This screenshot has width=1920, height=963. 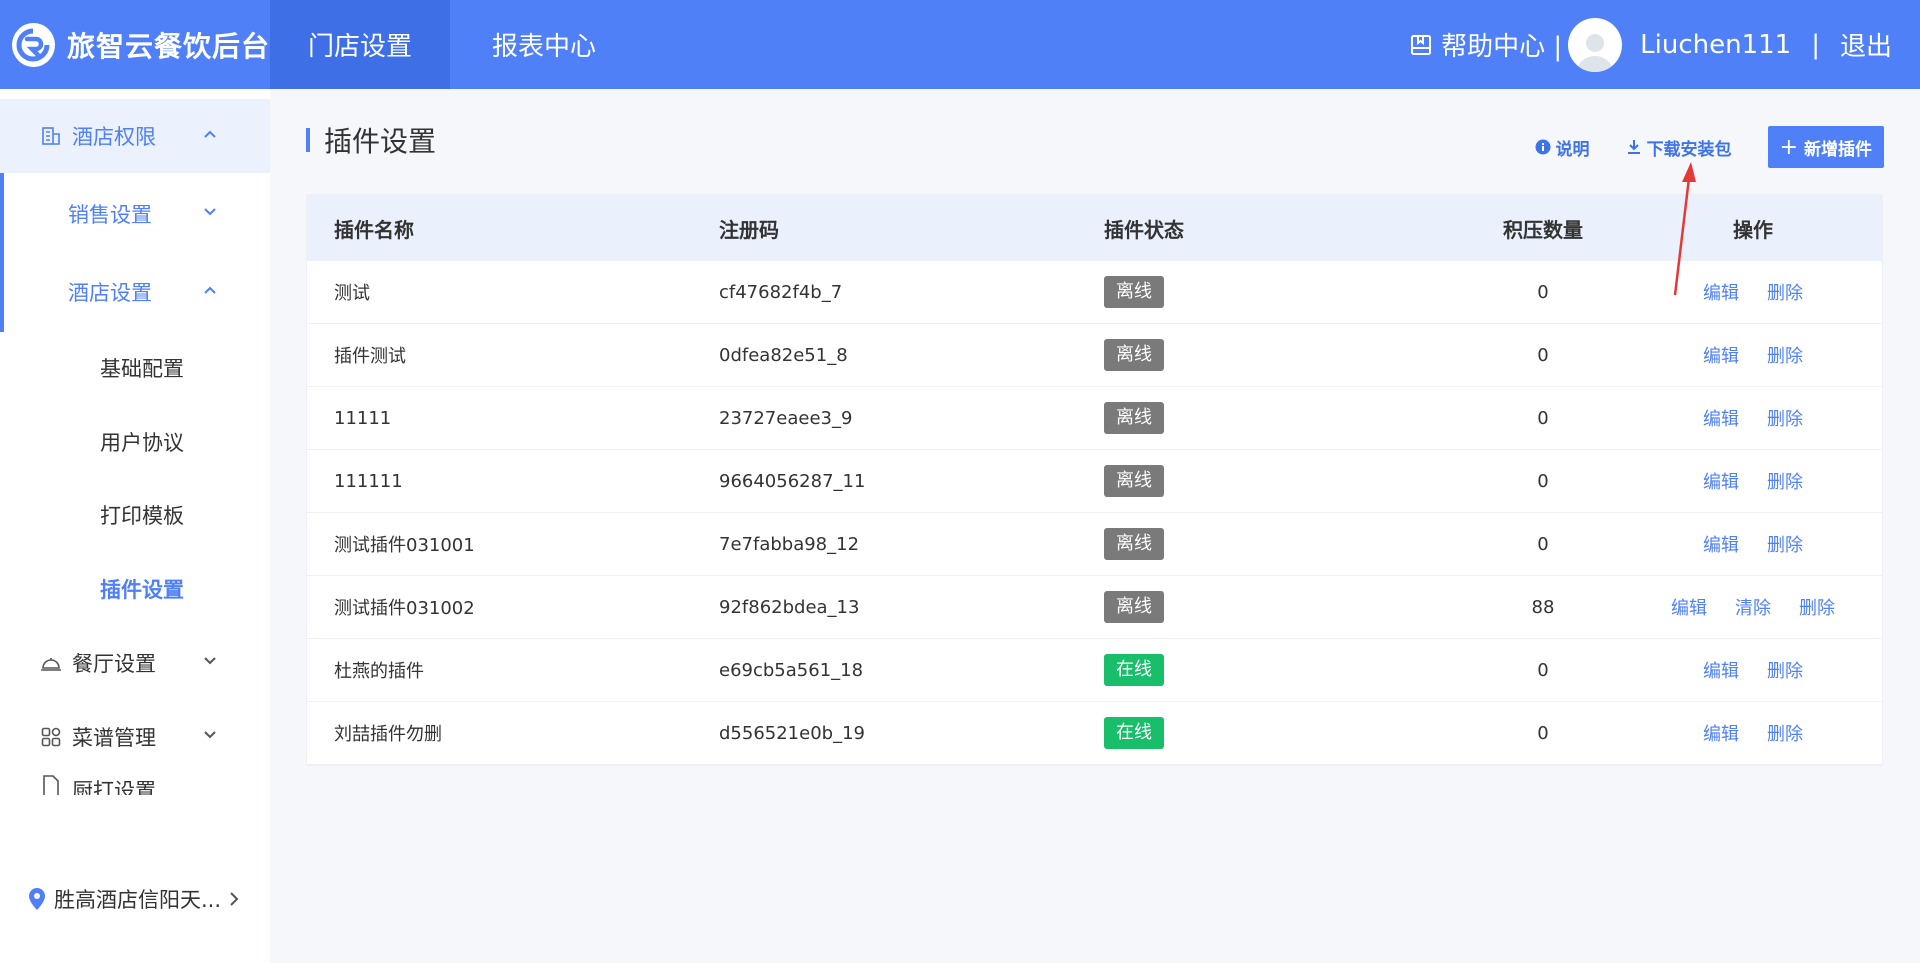 What do you see at coordinates (388, 734) in the screenshot?
I see `plugin-name: 刘喆插件勿删` at bounding box center [388, 734].